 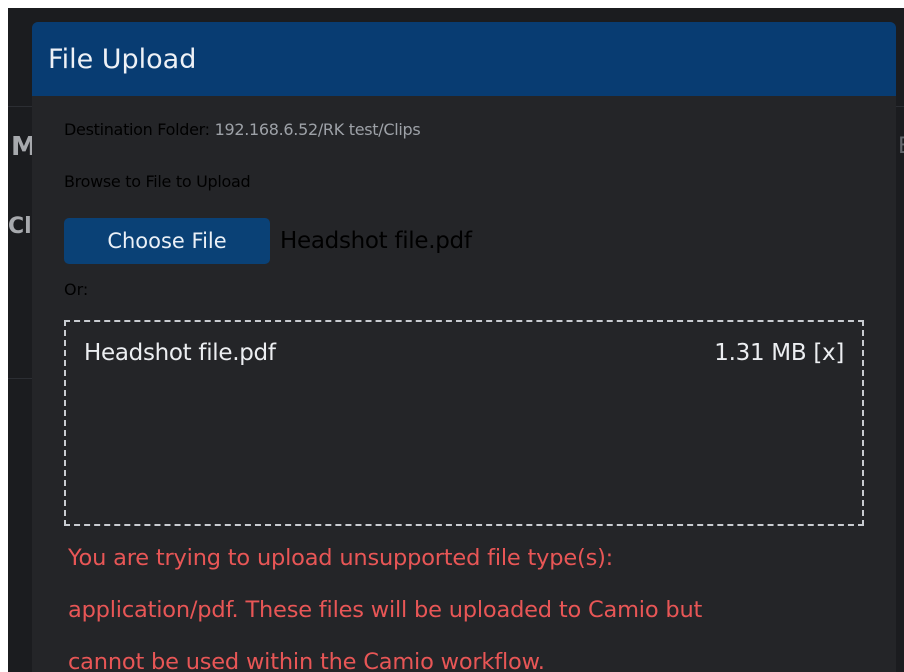 What do you see at coordinates (137, 129) in the screenshot?
I see `destination-label: Destination Folder:` at bounding box center [137, 129].